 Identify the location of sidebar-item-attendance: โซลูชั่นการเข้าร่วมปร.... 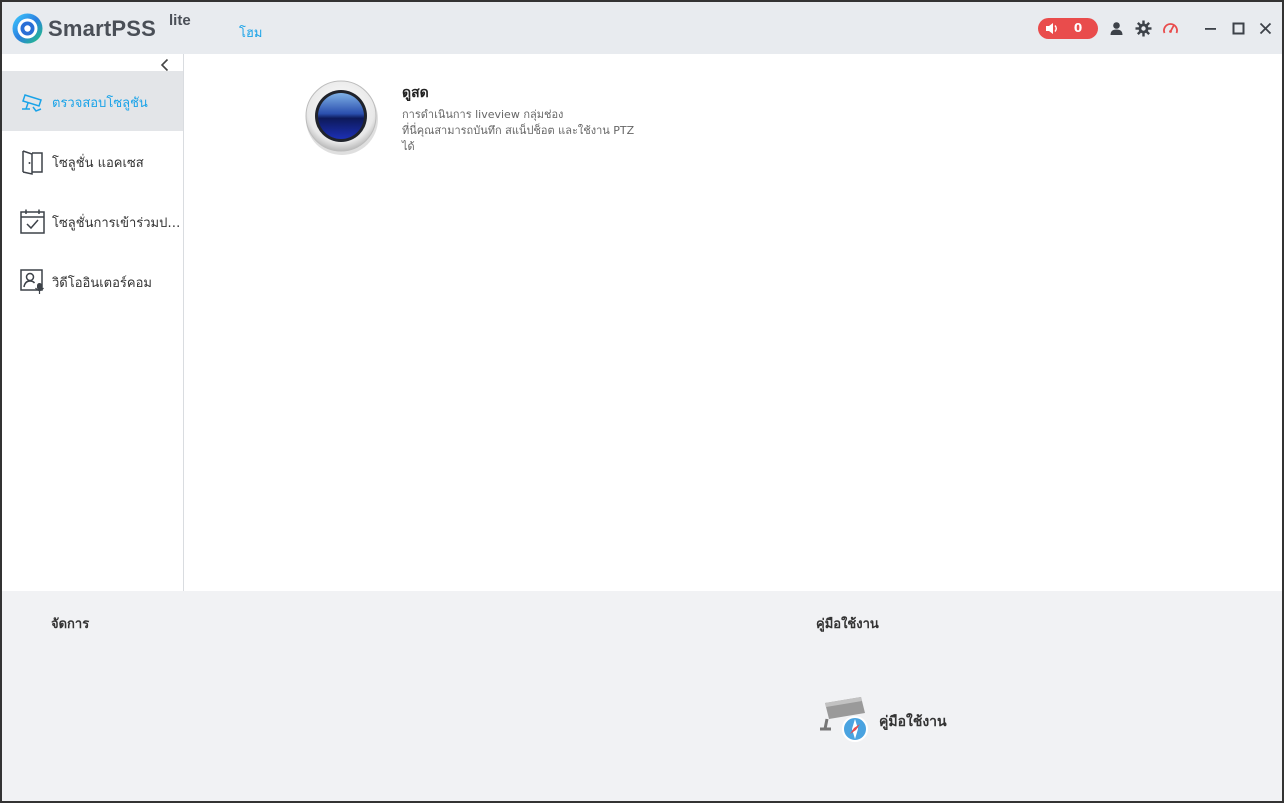
(92, 221).